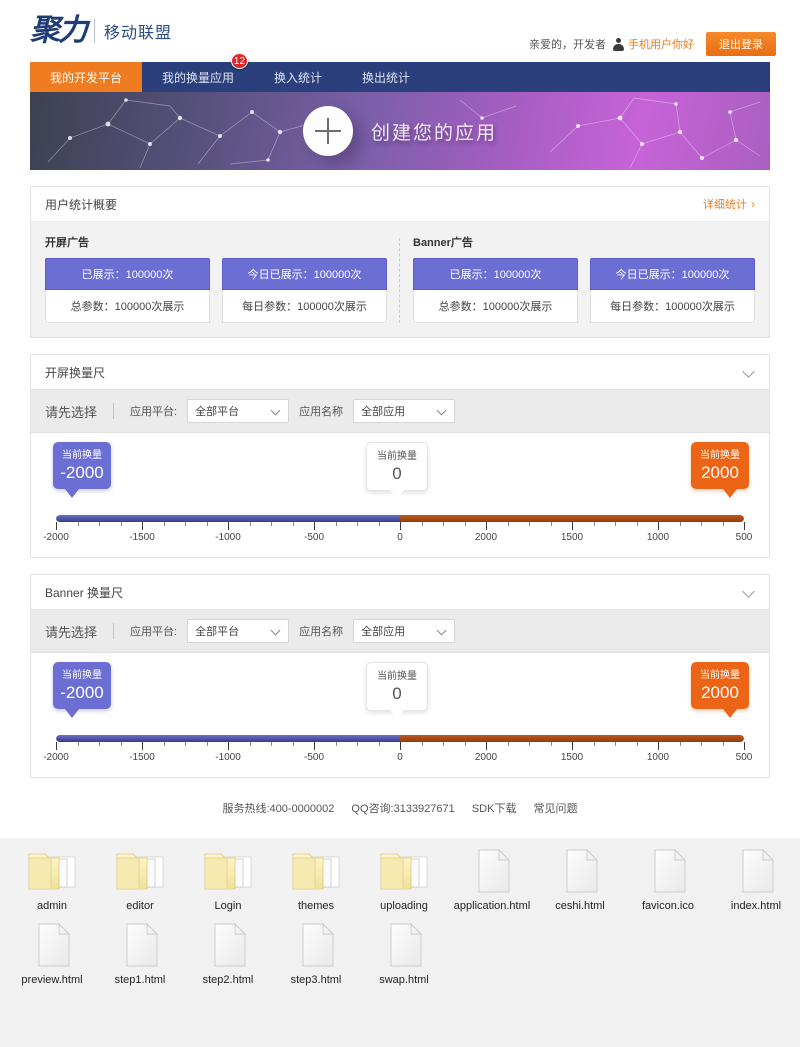 The image size is (800, 1047). What do you see at coordinates (327, 131) in the screenshot?
I see `plus-circle-icon` at bounding box center [327, 131].